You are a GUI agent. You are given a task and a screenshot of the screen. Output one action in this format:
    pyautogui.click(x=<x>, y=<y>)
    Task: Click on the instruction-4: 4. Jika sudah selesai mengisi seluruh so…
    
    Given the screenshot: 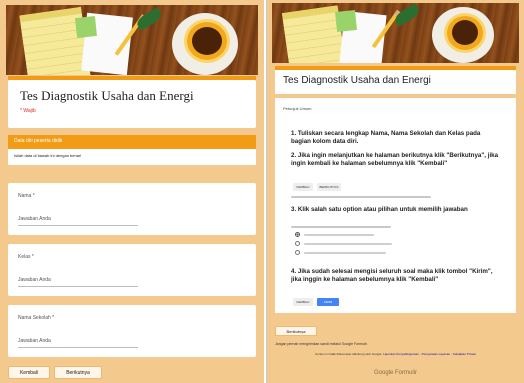 What is the action you would take?
    pyautogui.click(x=392, y=275)
    